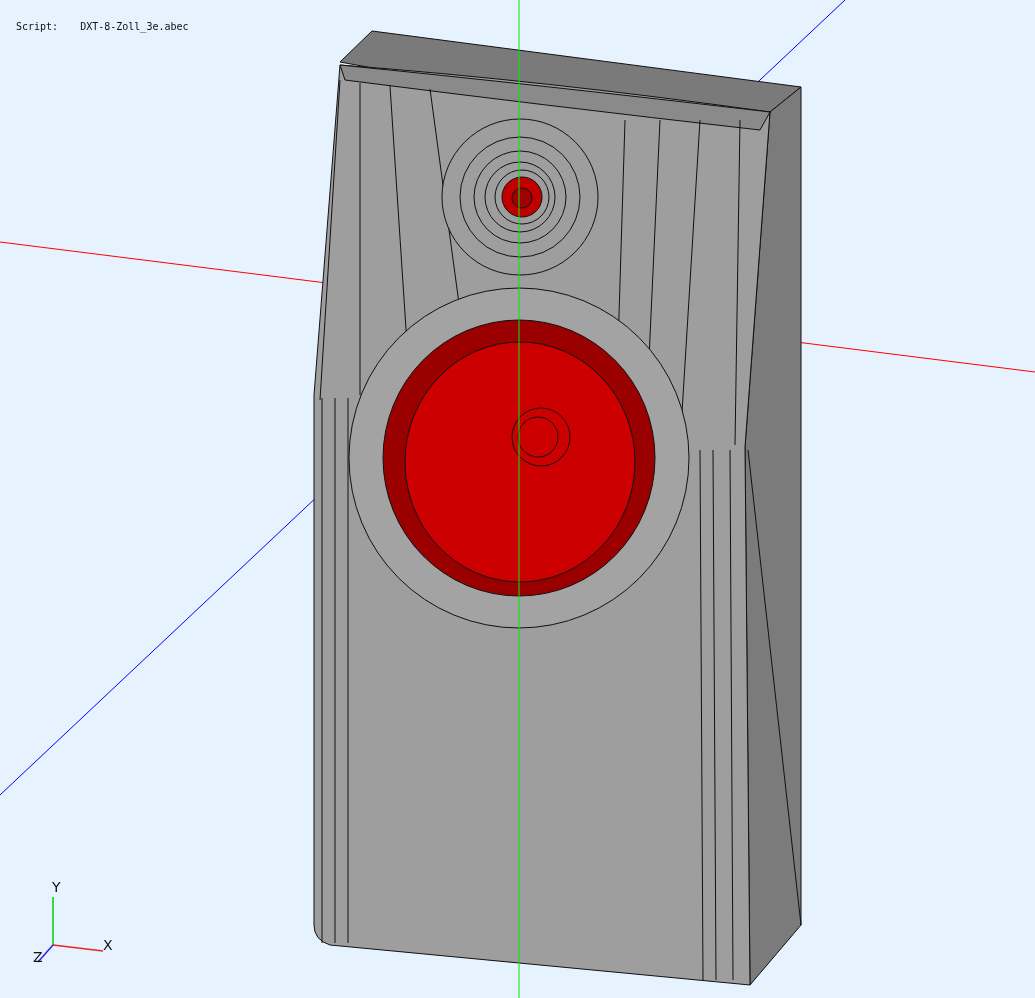 Image resolution: width=1035 pixels, height=998 pixels. I want to click on axis-label: Y, so click(56, 887).